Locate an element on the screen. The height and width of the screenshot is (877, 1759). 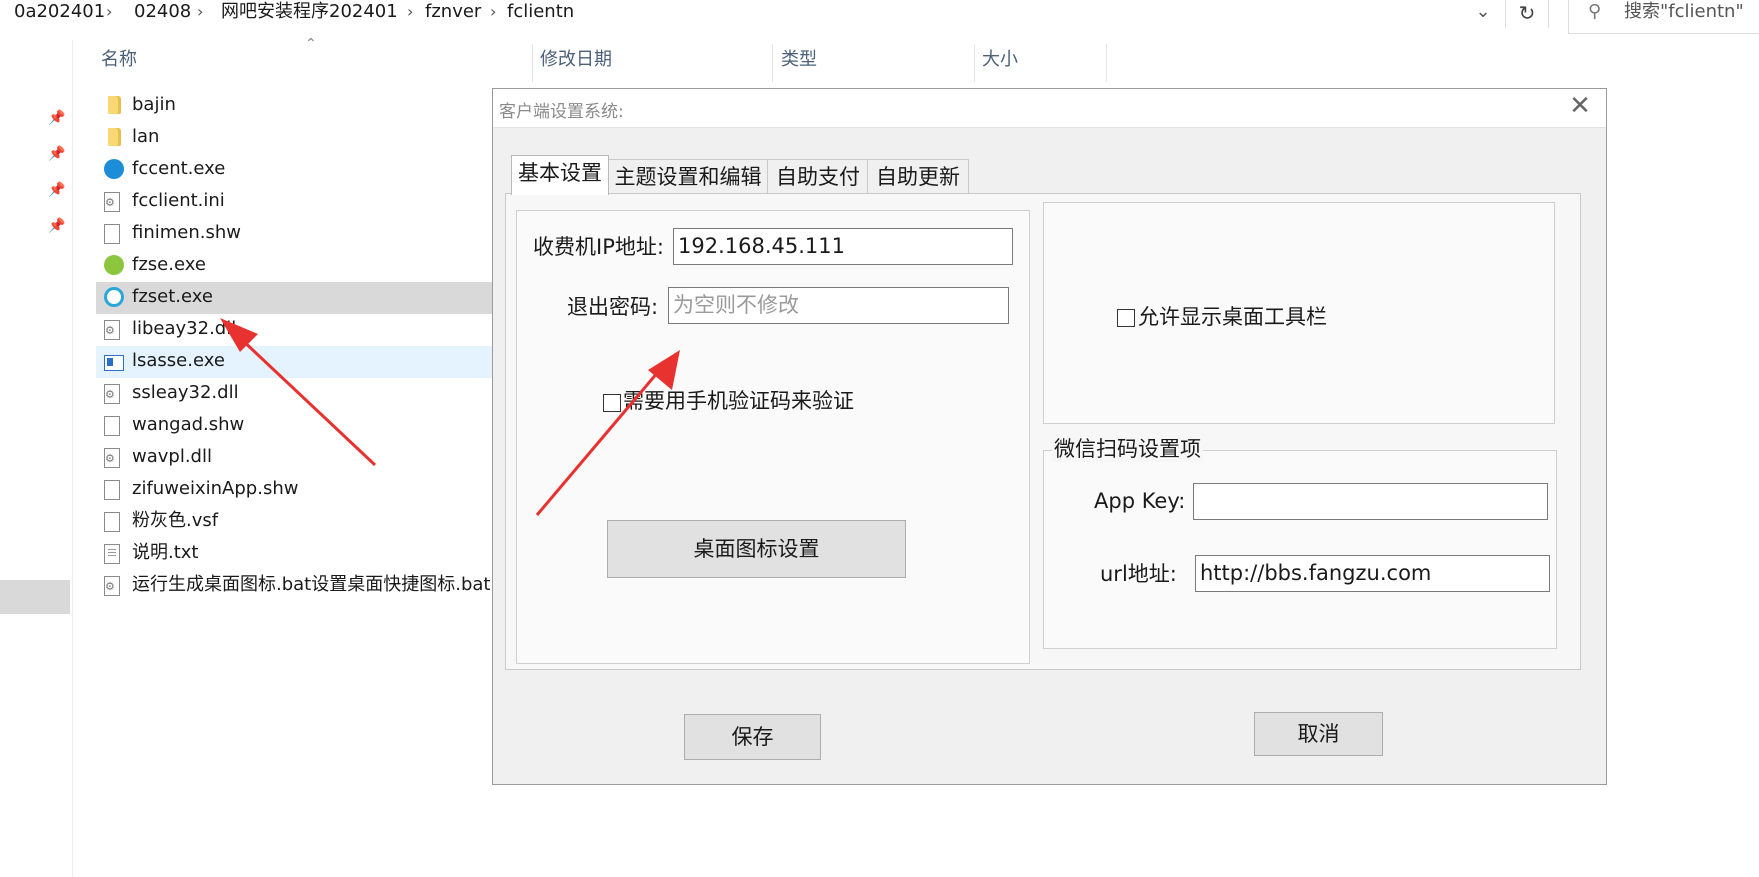
settings-file-icon is located at coordinates (112, 202).